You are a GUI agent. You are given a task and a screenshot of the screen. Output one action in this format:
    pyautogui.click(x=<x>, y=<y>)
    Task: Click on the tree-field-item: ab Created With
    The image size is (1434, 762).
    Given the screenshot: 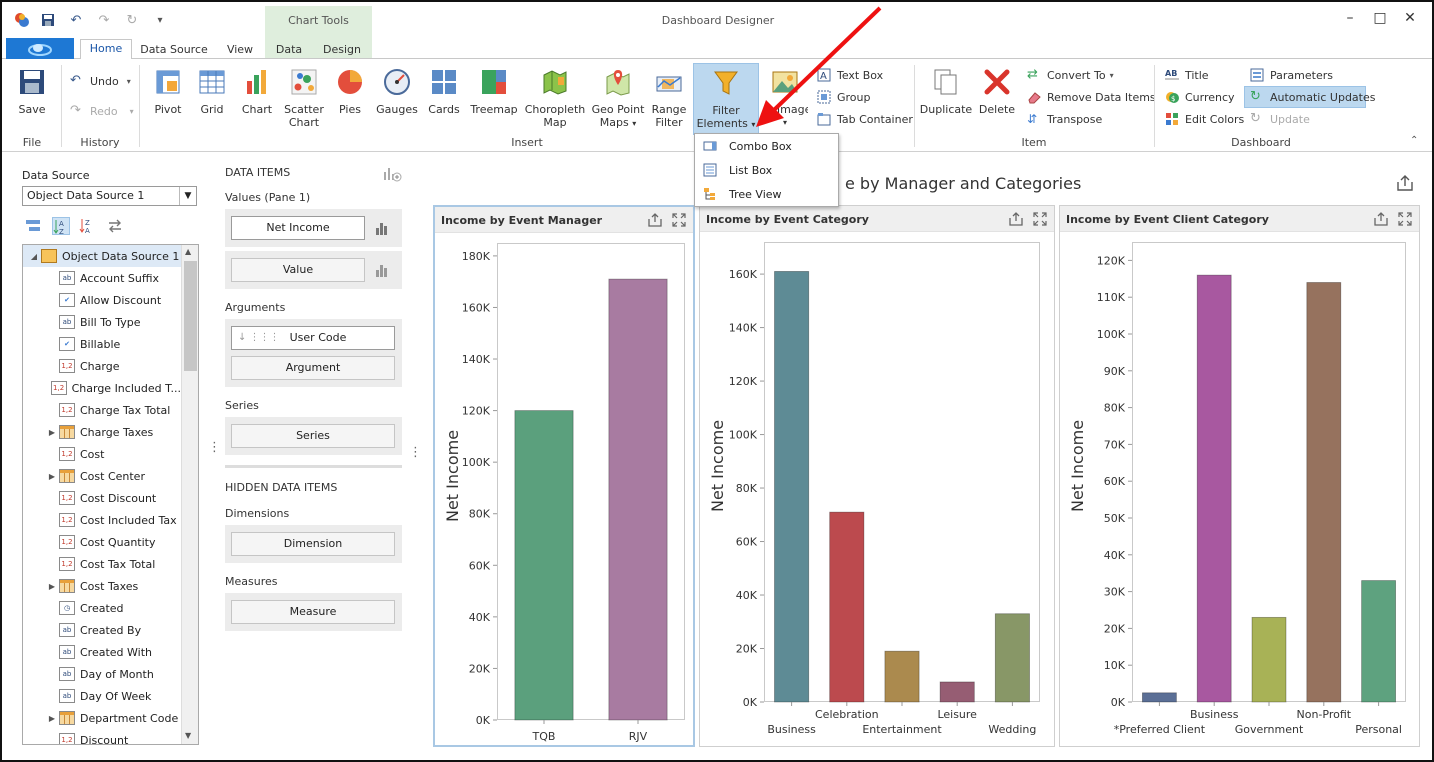 What is the action you would take?
    pyautogui.click(x=102, y=652)
    